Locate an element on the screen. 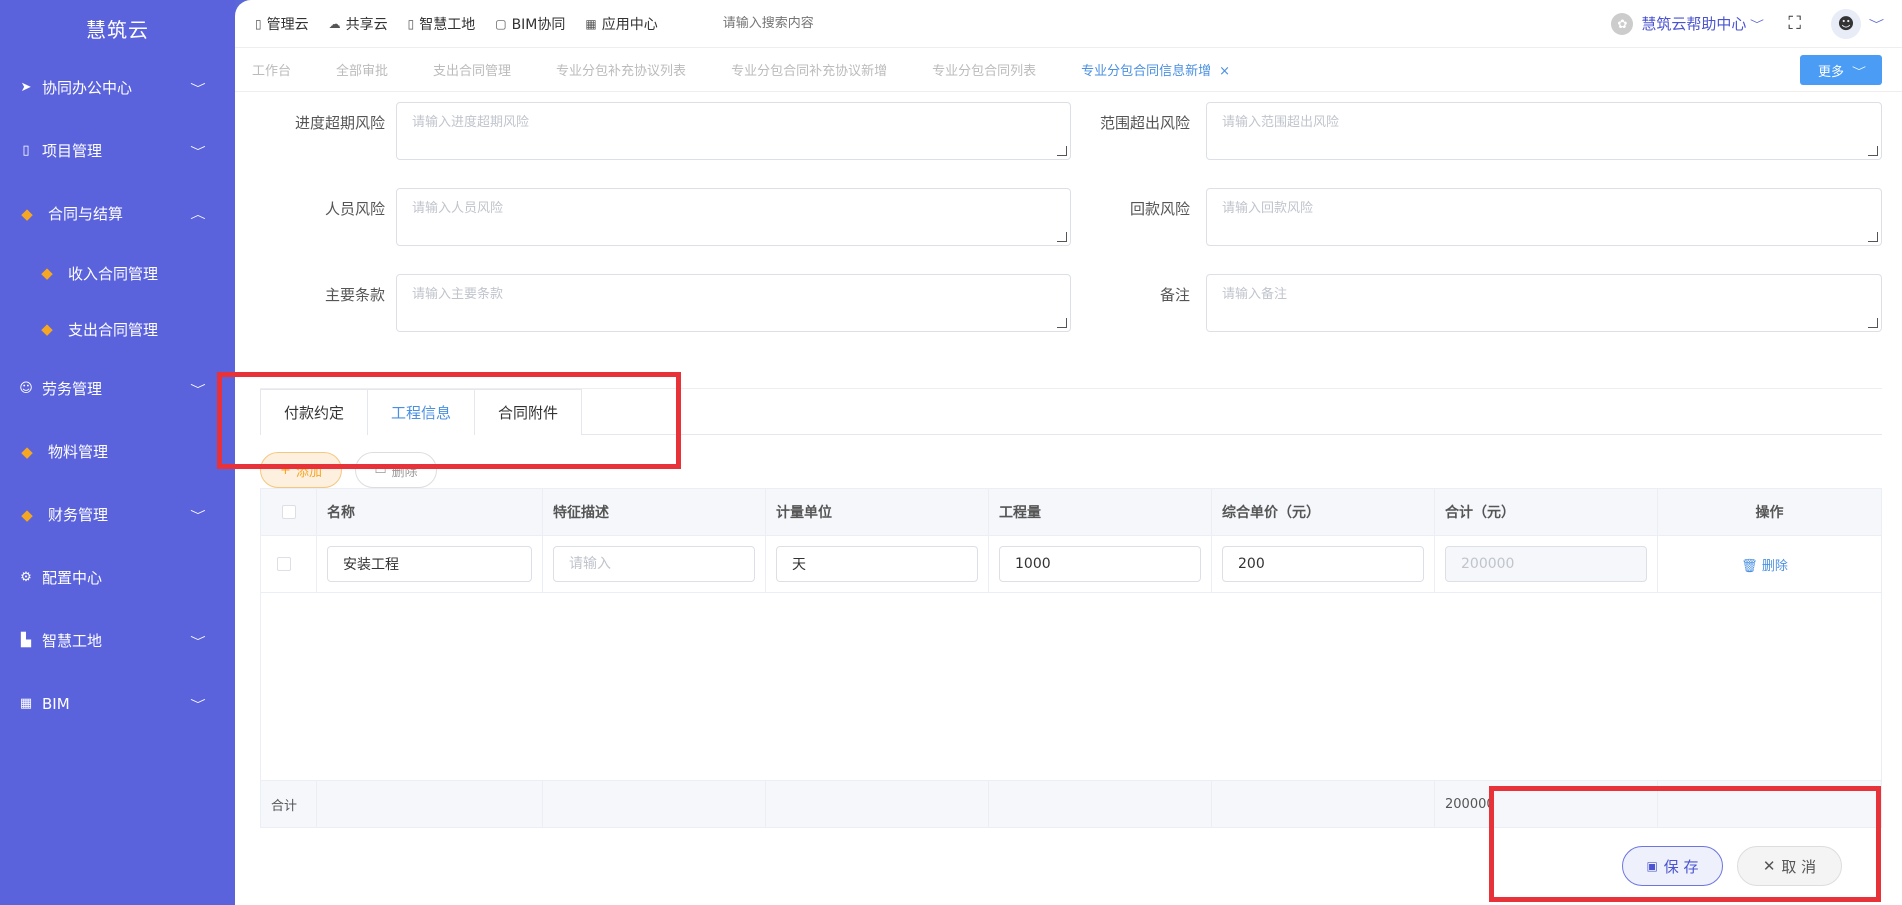 This screenshot has height=905, width=1902. op-cell: 🗑 删除 is located at coordinates (1769, 564).